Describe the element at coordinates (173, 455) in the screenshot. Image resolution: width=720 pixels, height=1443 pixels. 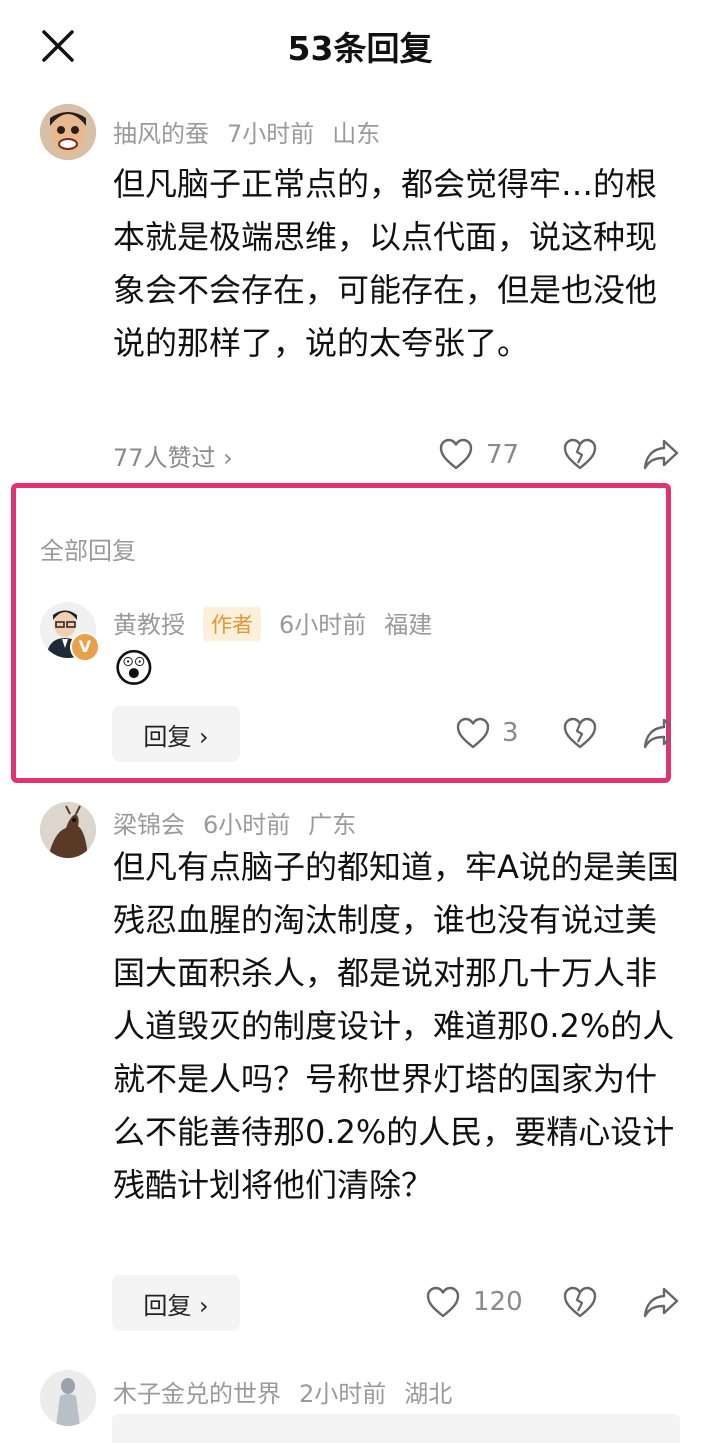
I see `liked-by-link: 77人赞过 ›` at that location.